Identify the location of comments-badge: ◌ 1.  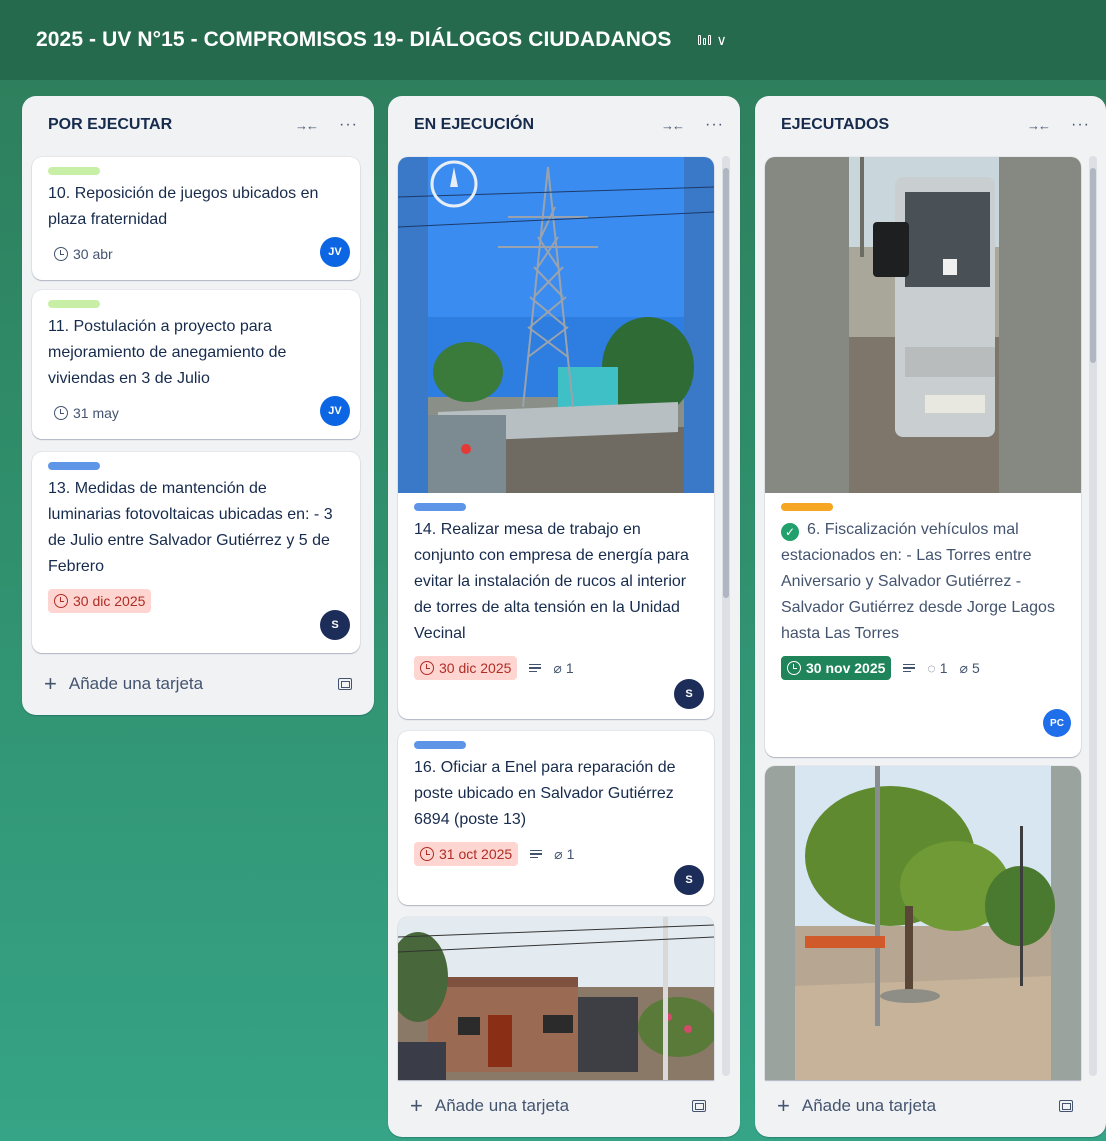
(937, 668).